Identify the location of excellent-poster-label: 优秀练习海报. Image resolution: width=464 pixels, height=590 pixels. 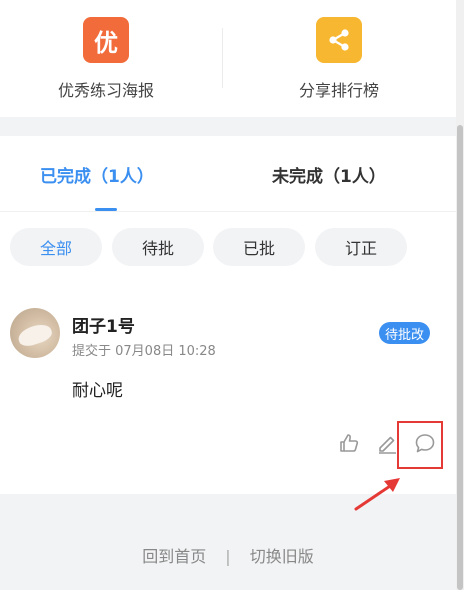
(105, 90).